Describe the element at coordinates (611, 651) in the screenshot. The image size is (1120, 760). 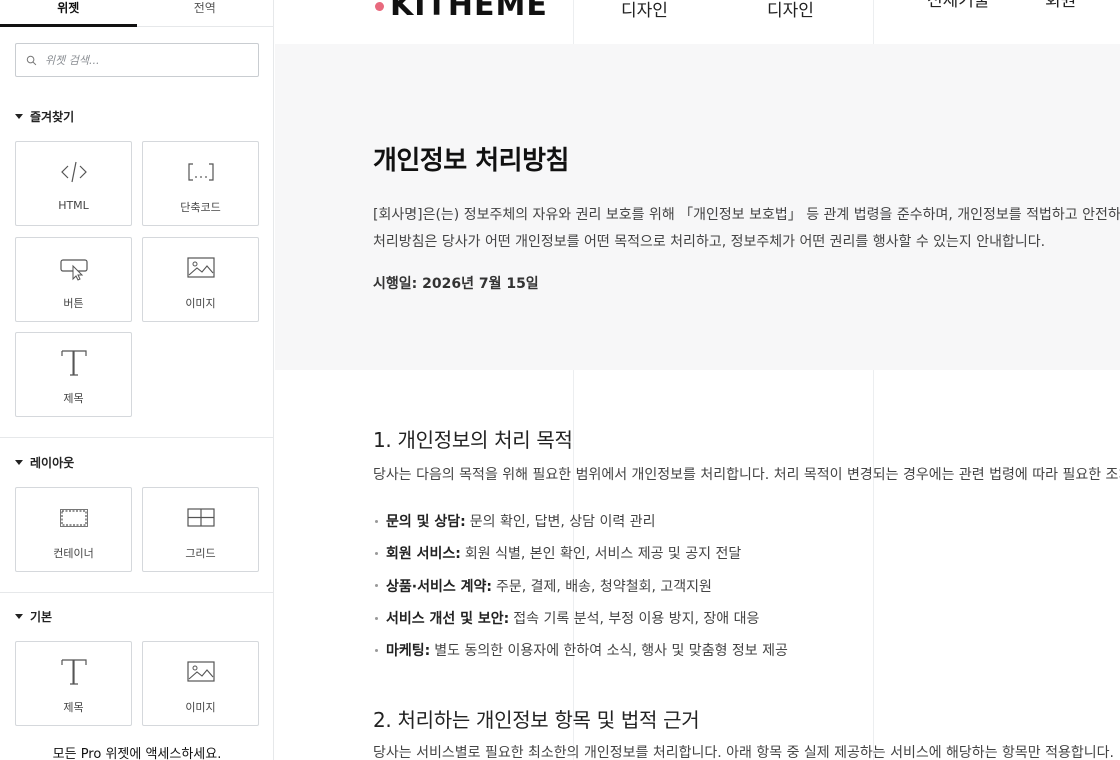
I see `list-item-text: 별도 동의한 이용자에 한하여 소식, 행사 및 맞춤형 정보 제공` at that location.